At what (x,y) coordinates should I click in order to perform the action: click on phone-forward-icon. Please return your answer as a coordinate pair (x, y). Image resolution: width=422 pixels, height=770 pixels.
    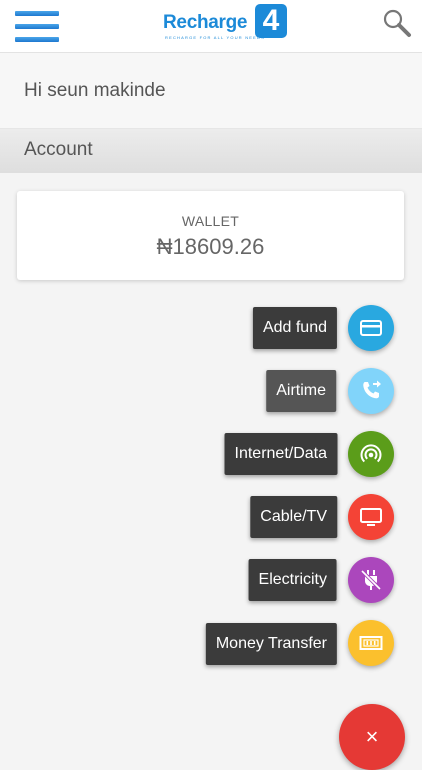
    Looking at the image, I should click on (372, 389).